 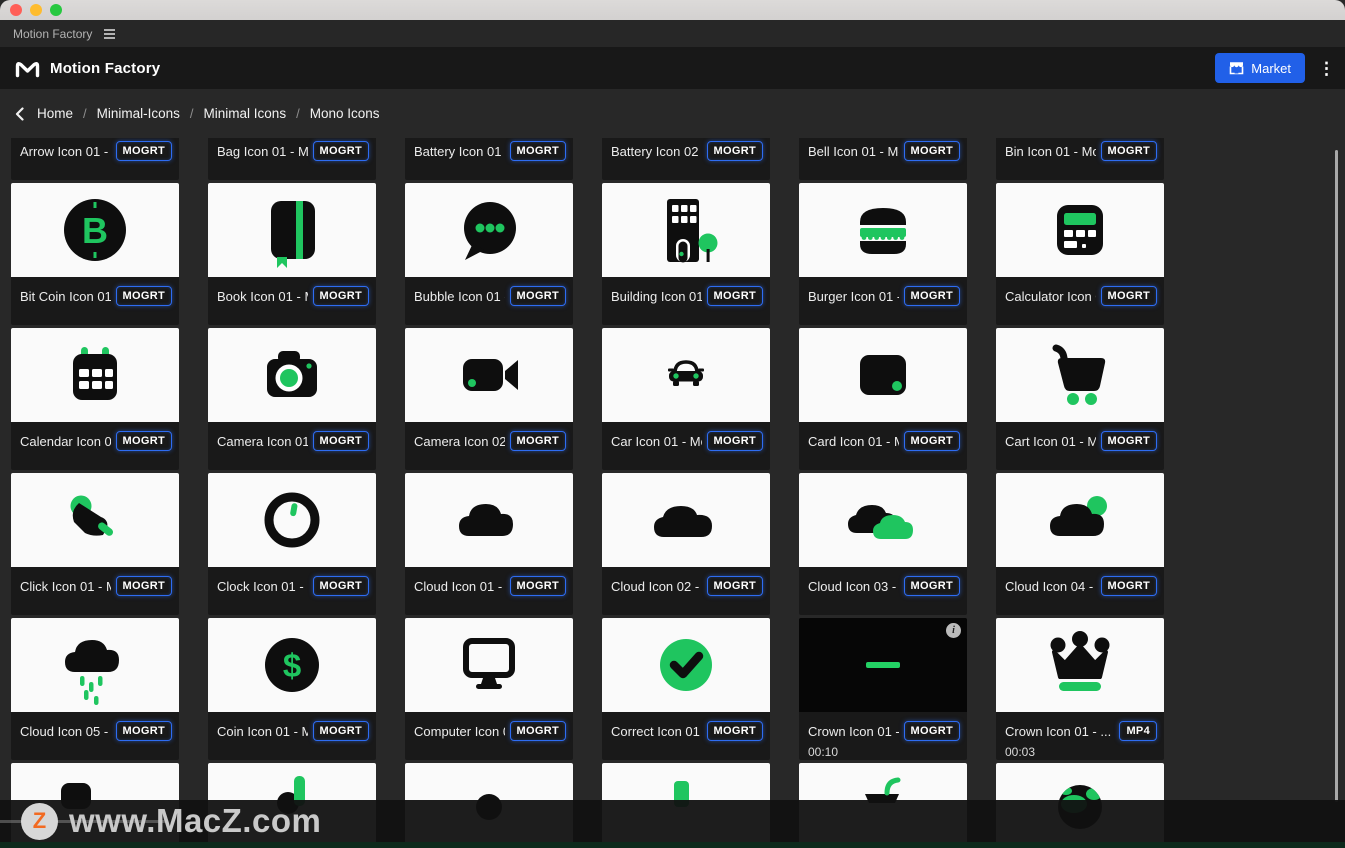 What do you see at coordinates (1336, 476) in the screenshot?
I see `vertical-scrollbar` at bounding box center [1336, 476].